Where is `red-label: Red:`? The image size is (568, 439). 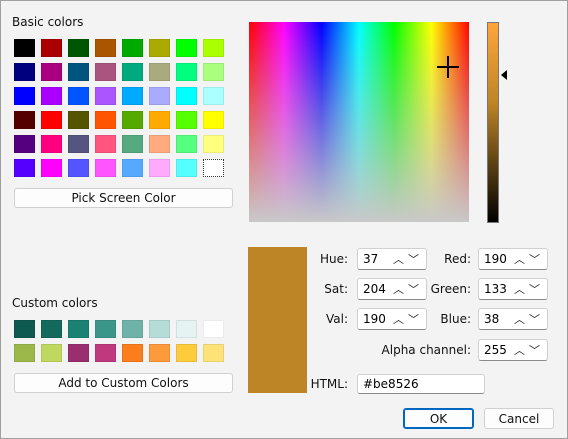 red-label: Red: is located at coordinates (457, 259).